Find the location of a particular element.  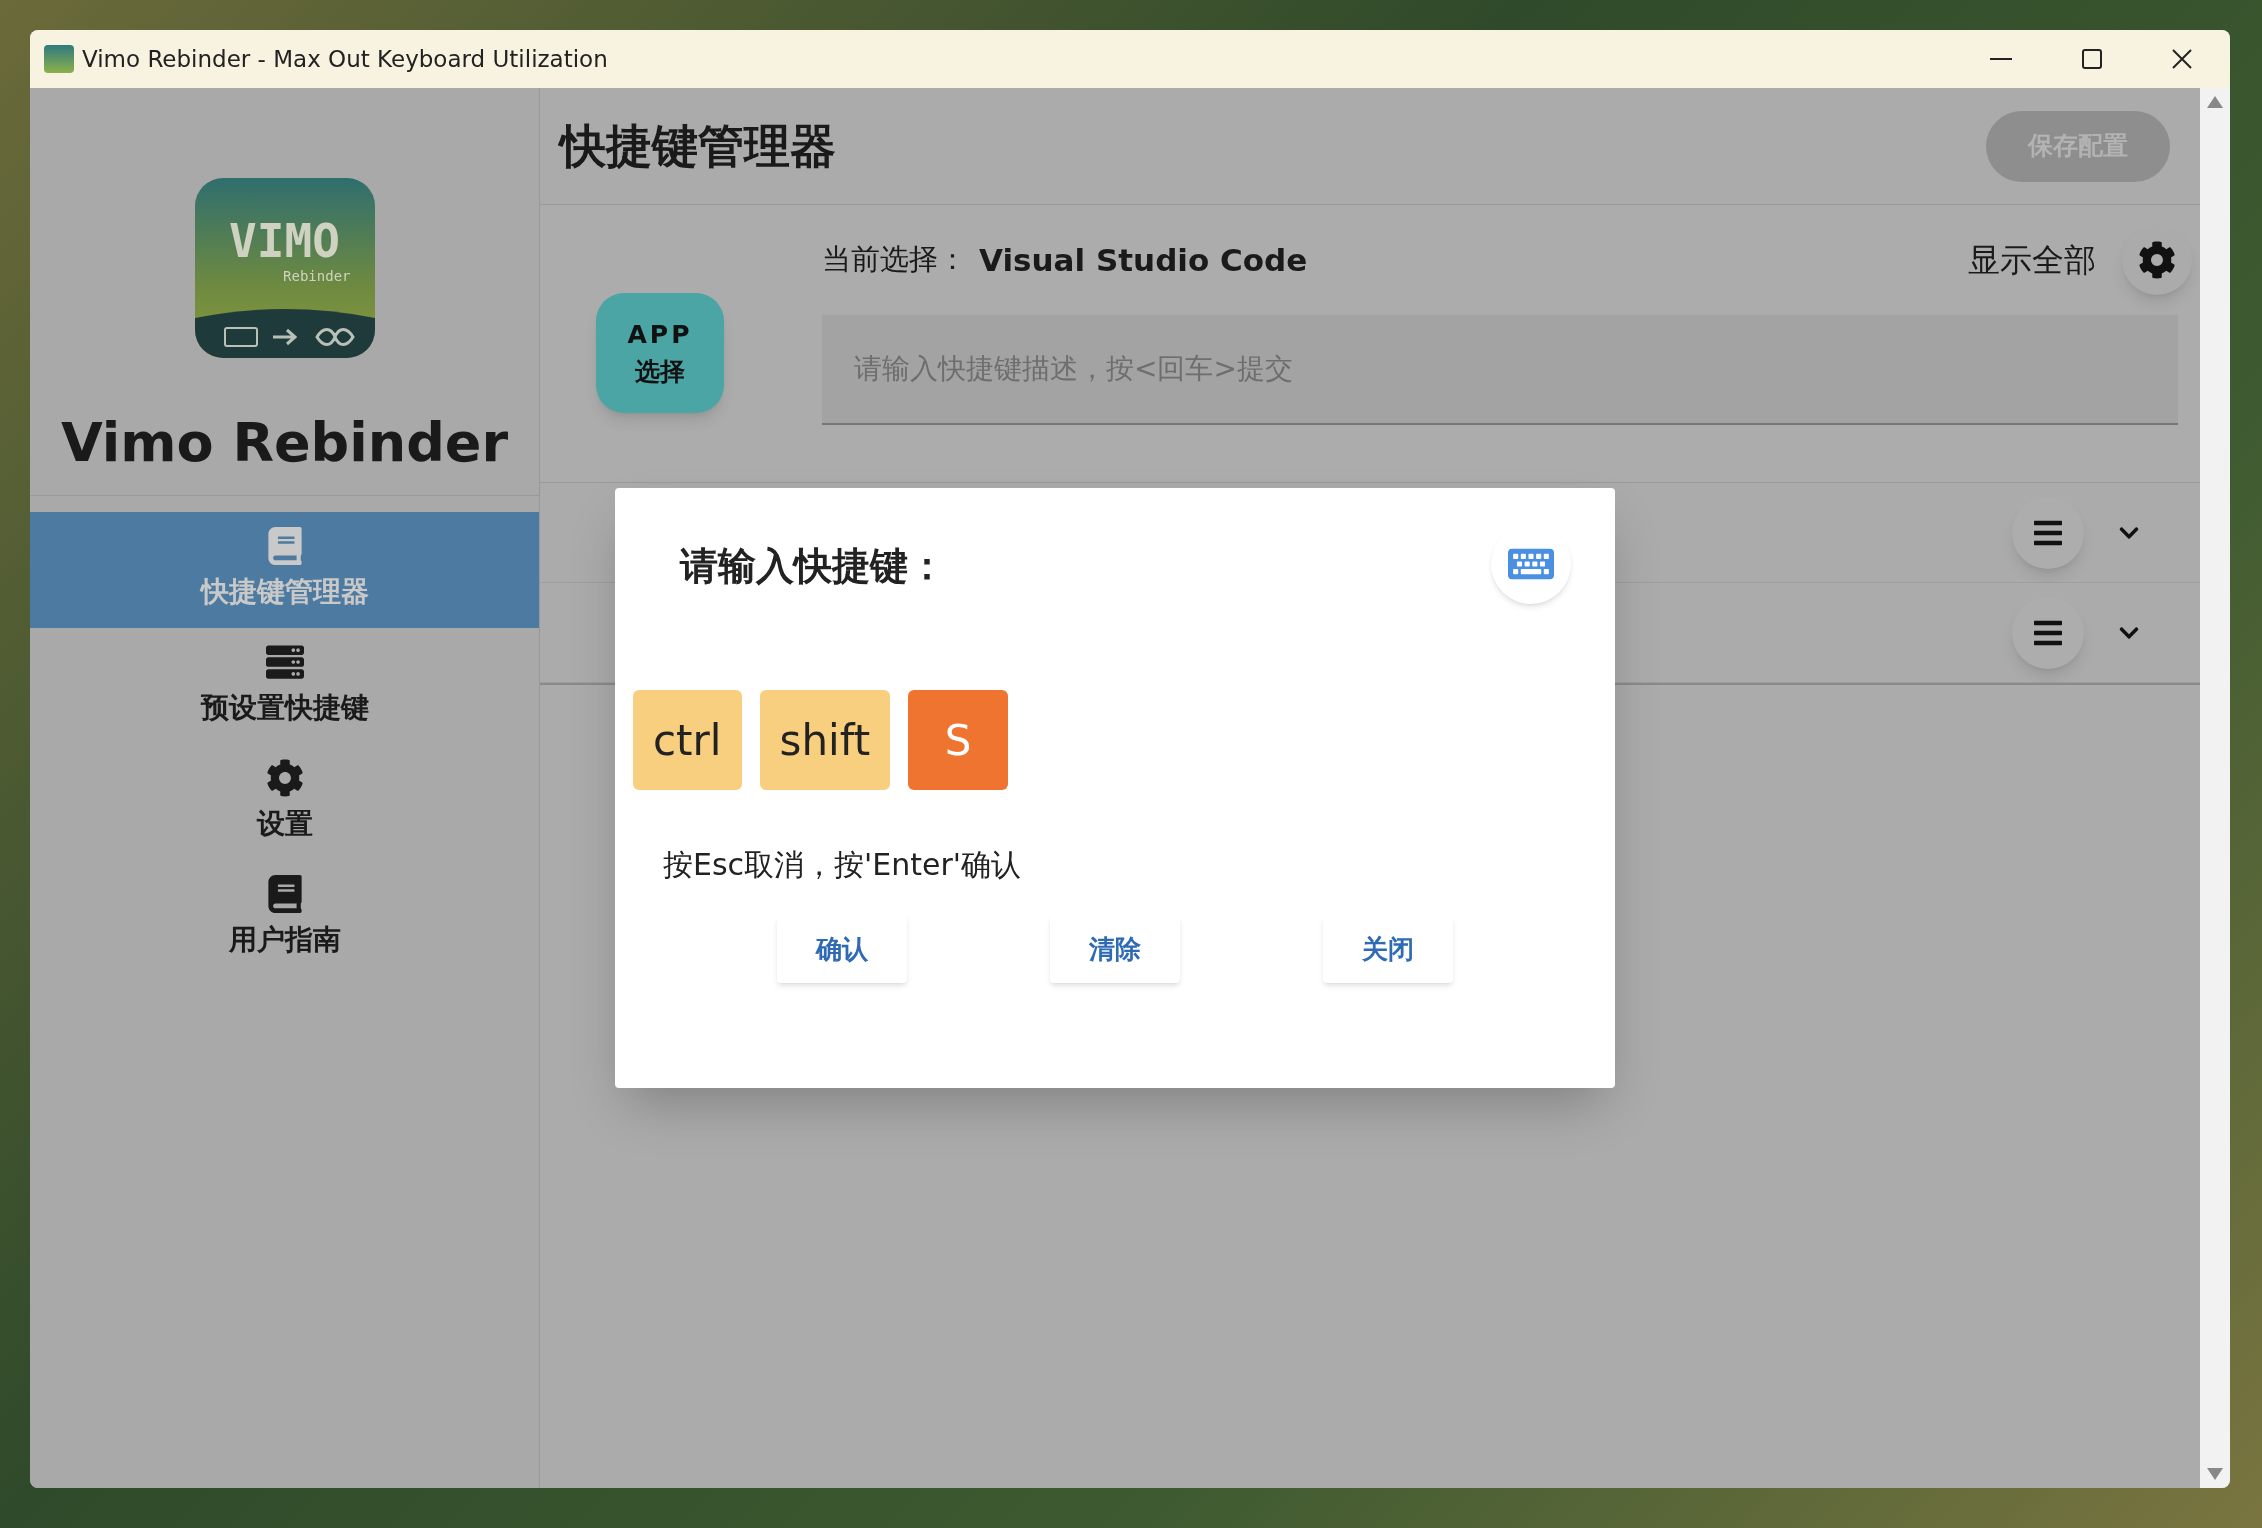

scroll-up-icon is located at coordinates (2215, 102).